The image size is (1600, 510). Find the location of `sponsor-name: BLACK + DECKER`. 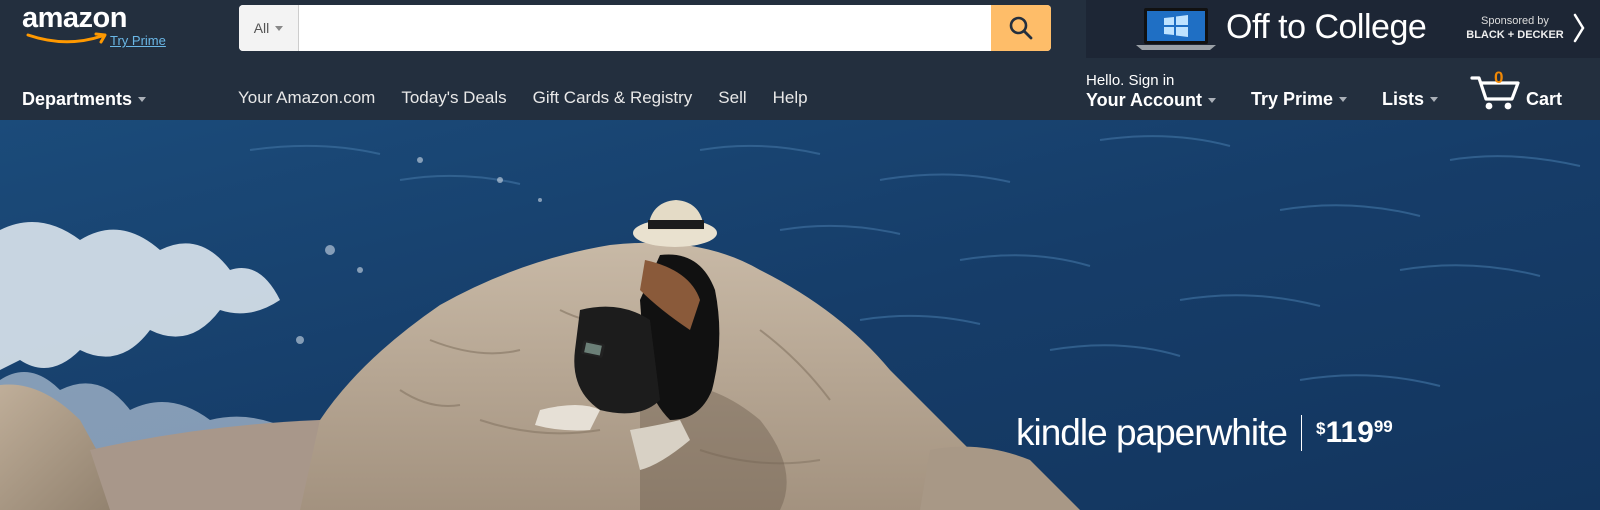

sponsor-name: BLACK + DECKER is located at coordinates (1515, 35).